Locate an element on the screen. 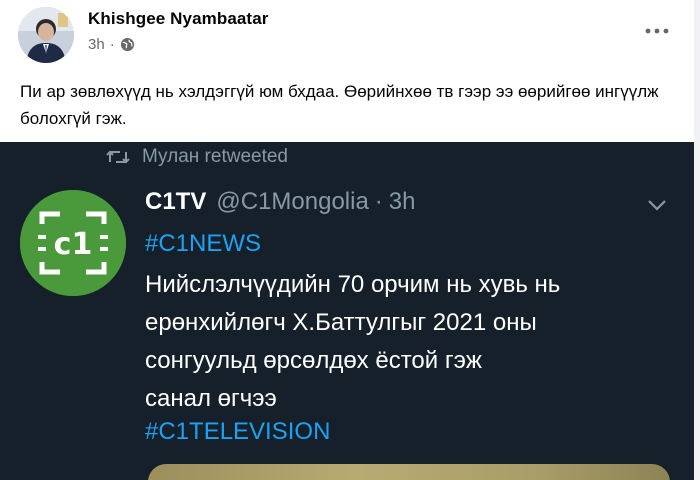 This screenshot has width=700, height=480. retweet-indicator: Мулан retweeted is located at coordinates (197, 157).